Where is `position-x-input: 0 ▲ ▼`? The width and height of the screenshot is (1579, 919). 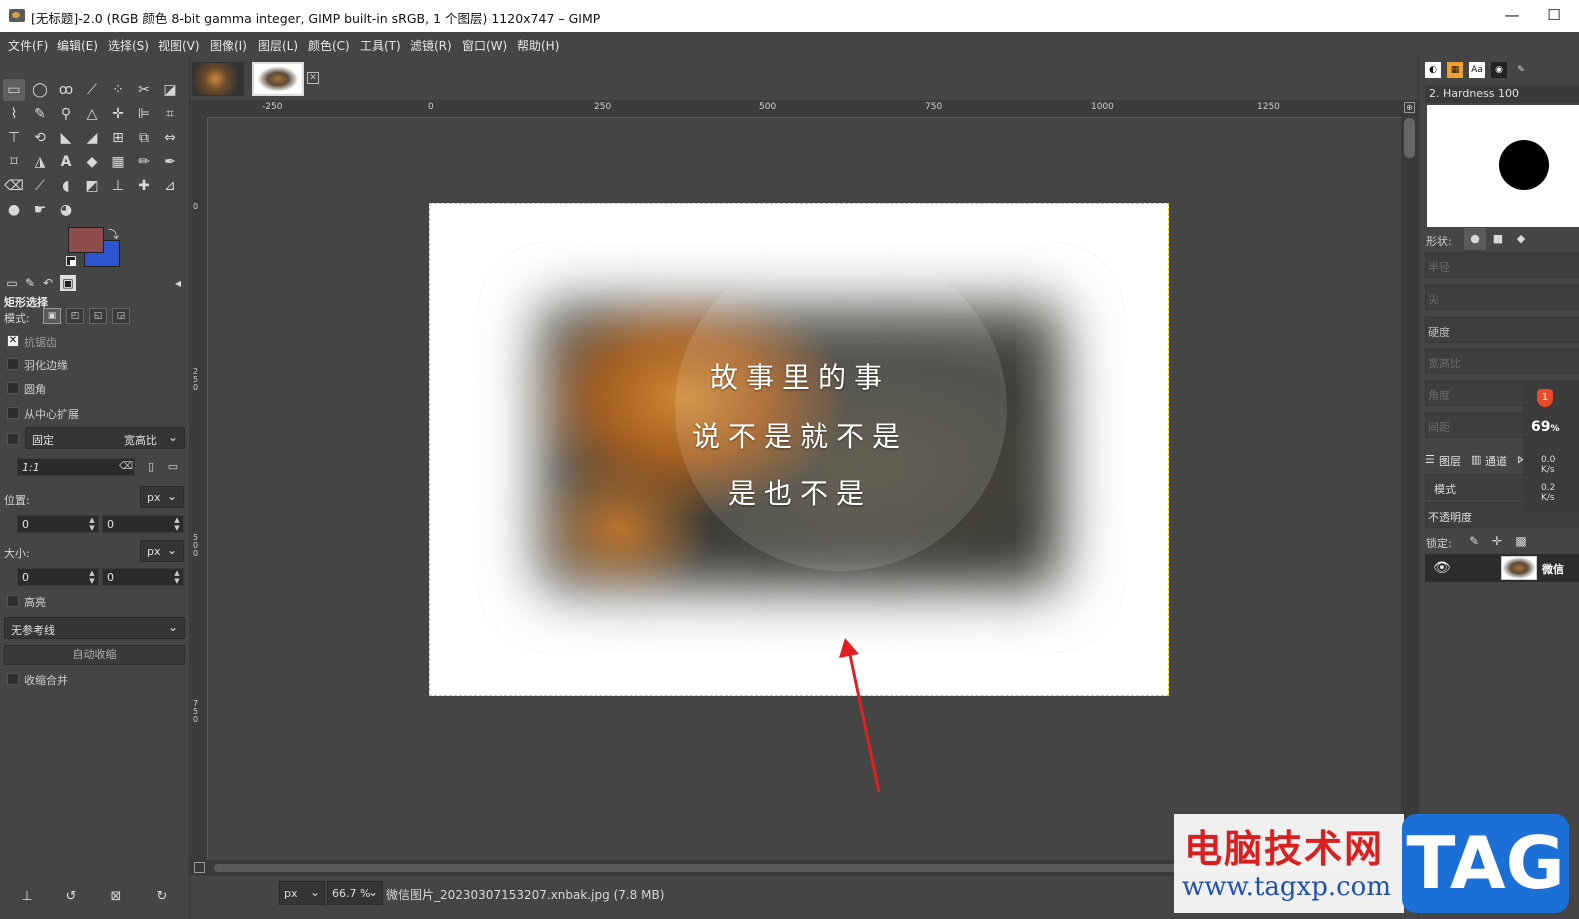 position-x-input: 0 ▲ ▼ is located at coordinates (58, 524).